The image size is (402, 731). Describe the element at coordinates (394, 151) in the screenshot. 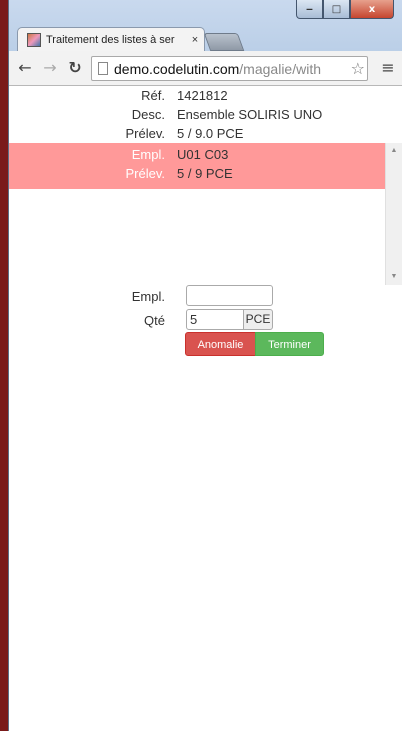

I see `scroll-up-icon: ▲` at that location.